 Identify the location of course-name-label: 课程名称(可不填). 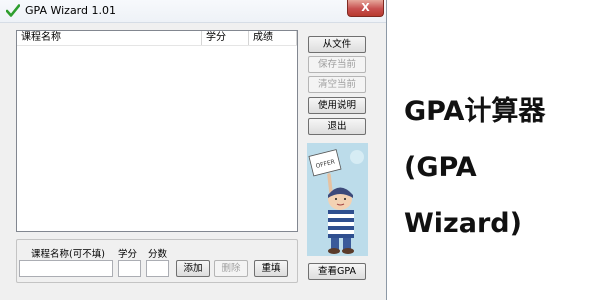
(68, 254).